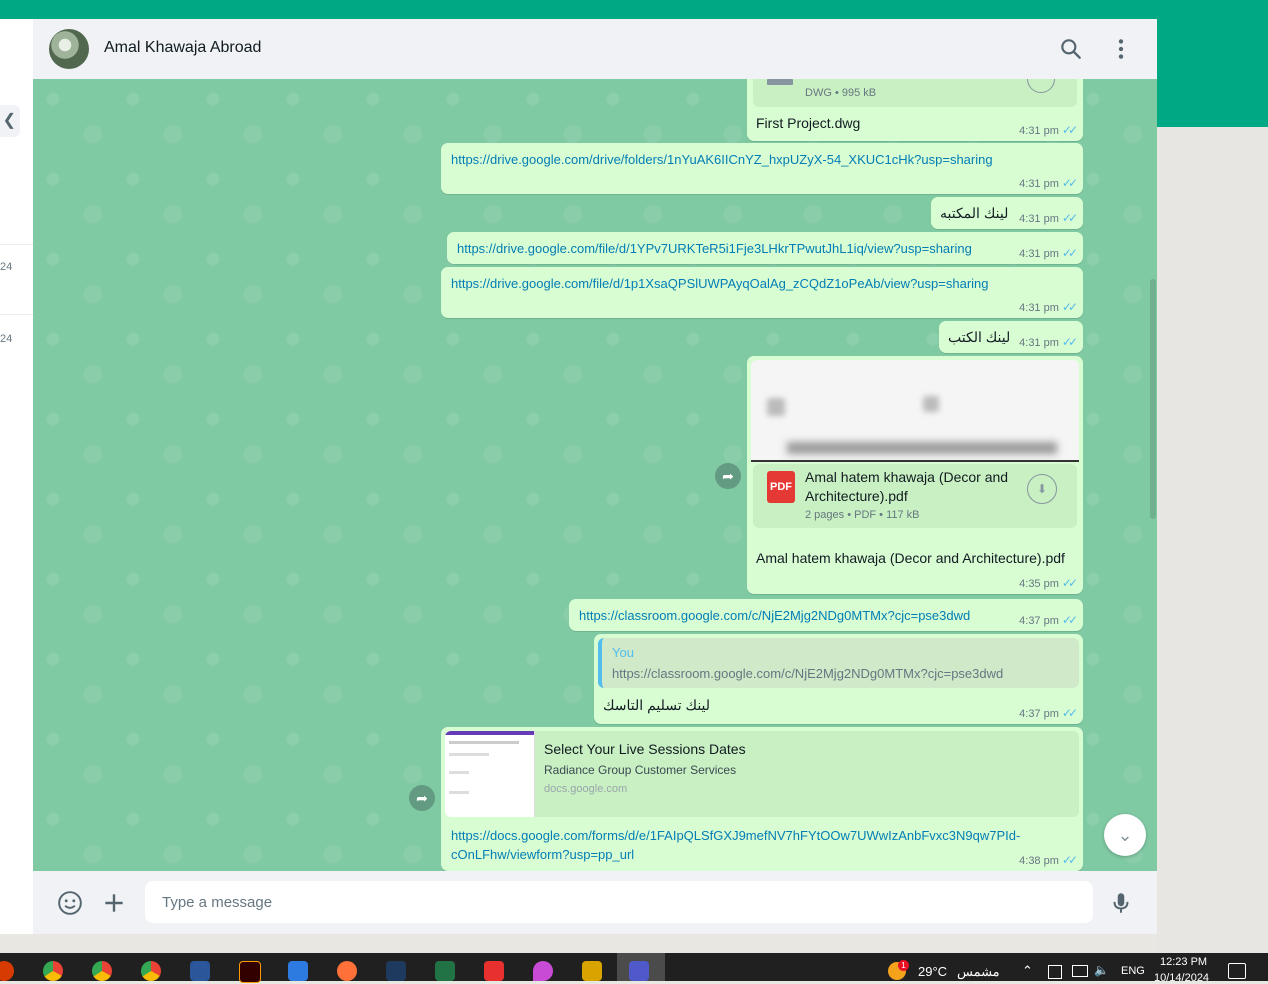 The width and height of the screenshot is (1268, 984). What do you see at coordinates (841, 93) in the screenshot?
I see `file-meta: DWG • 995 kB` at bounding box center [841, 93].